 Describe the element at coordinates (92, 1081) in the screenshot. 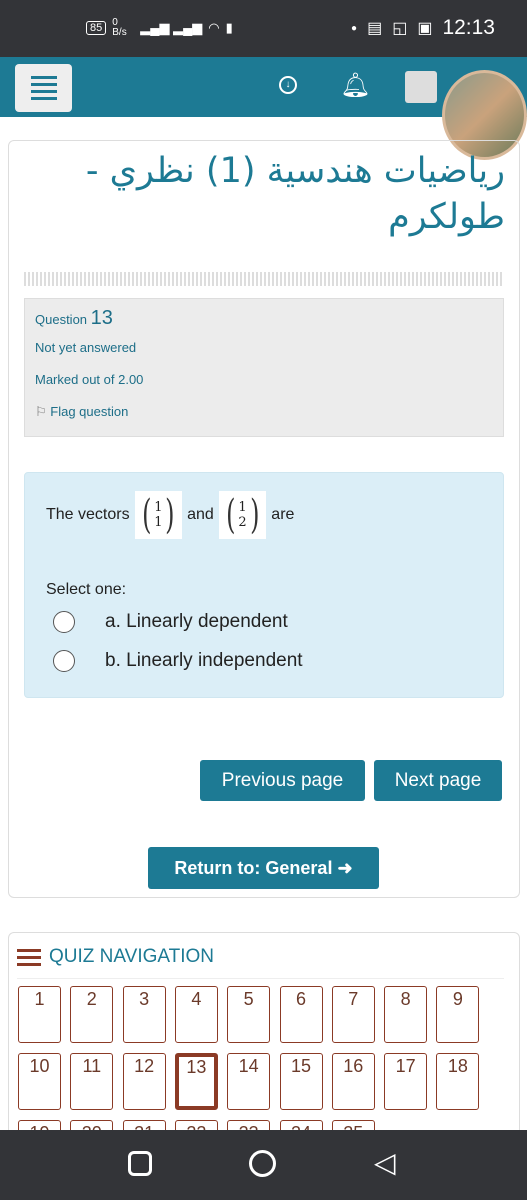

I see `quiz-nav-button-11: 11` at that location.